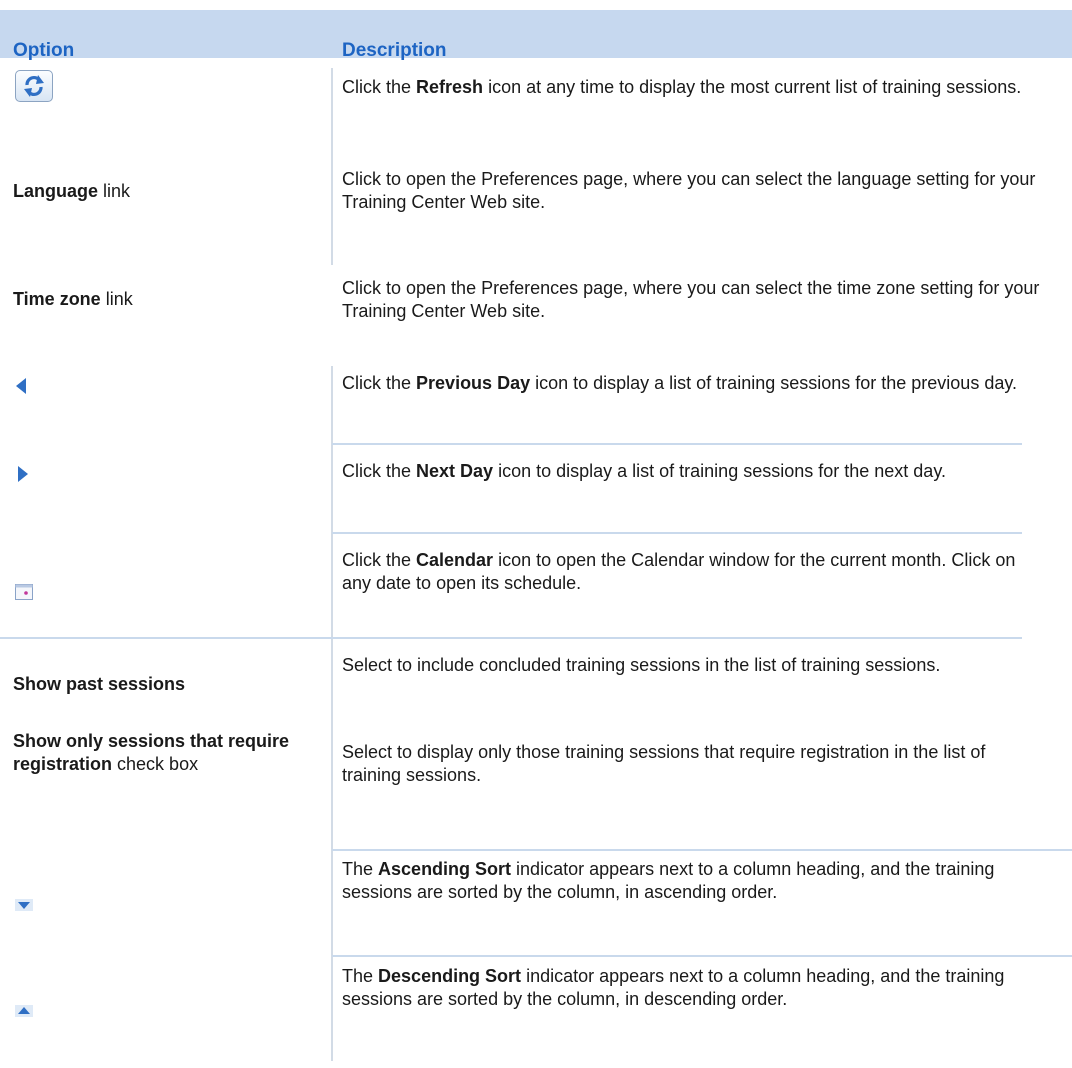 The width and height of the screenshot is (1072, 1068). What do you see at coordinates (21, 386) in the screenshot?
I see `arrow-left-icon` at bounding box center [21, 386].